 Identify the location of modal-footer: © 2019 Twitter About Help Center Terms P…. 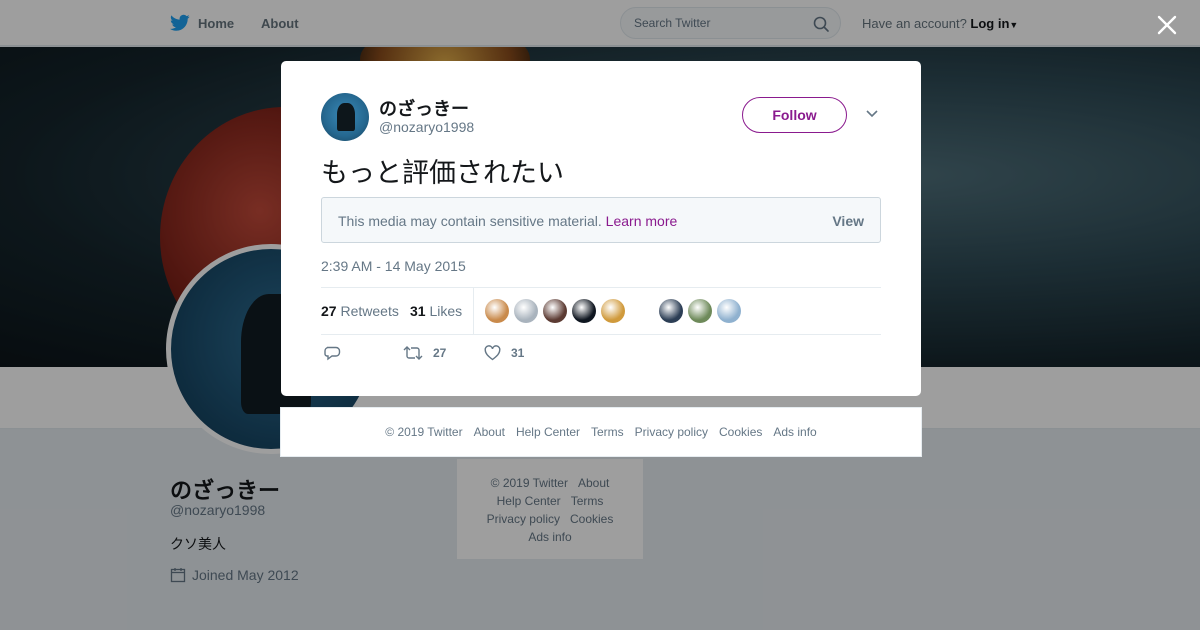
(601, 432).